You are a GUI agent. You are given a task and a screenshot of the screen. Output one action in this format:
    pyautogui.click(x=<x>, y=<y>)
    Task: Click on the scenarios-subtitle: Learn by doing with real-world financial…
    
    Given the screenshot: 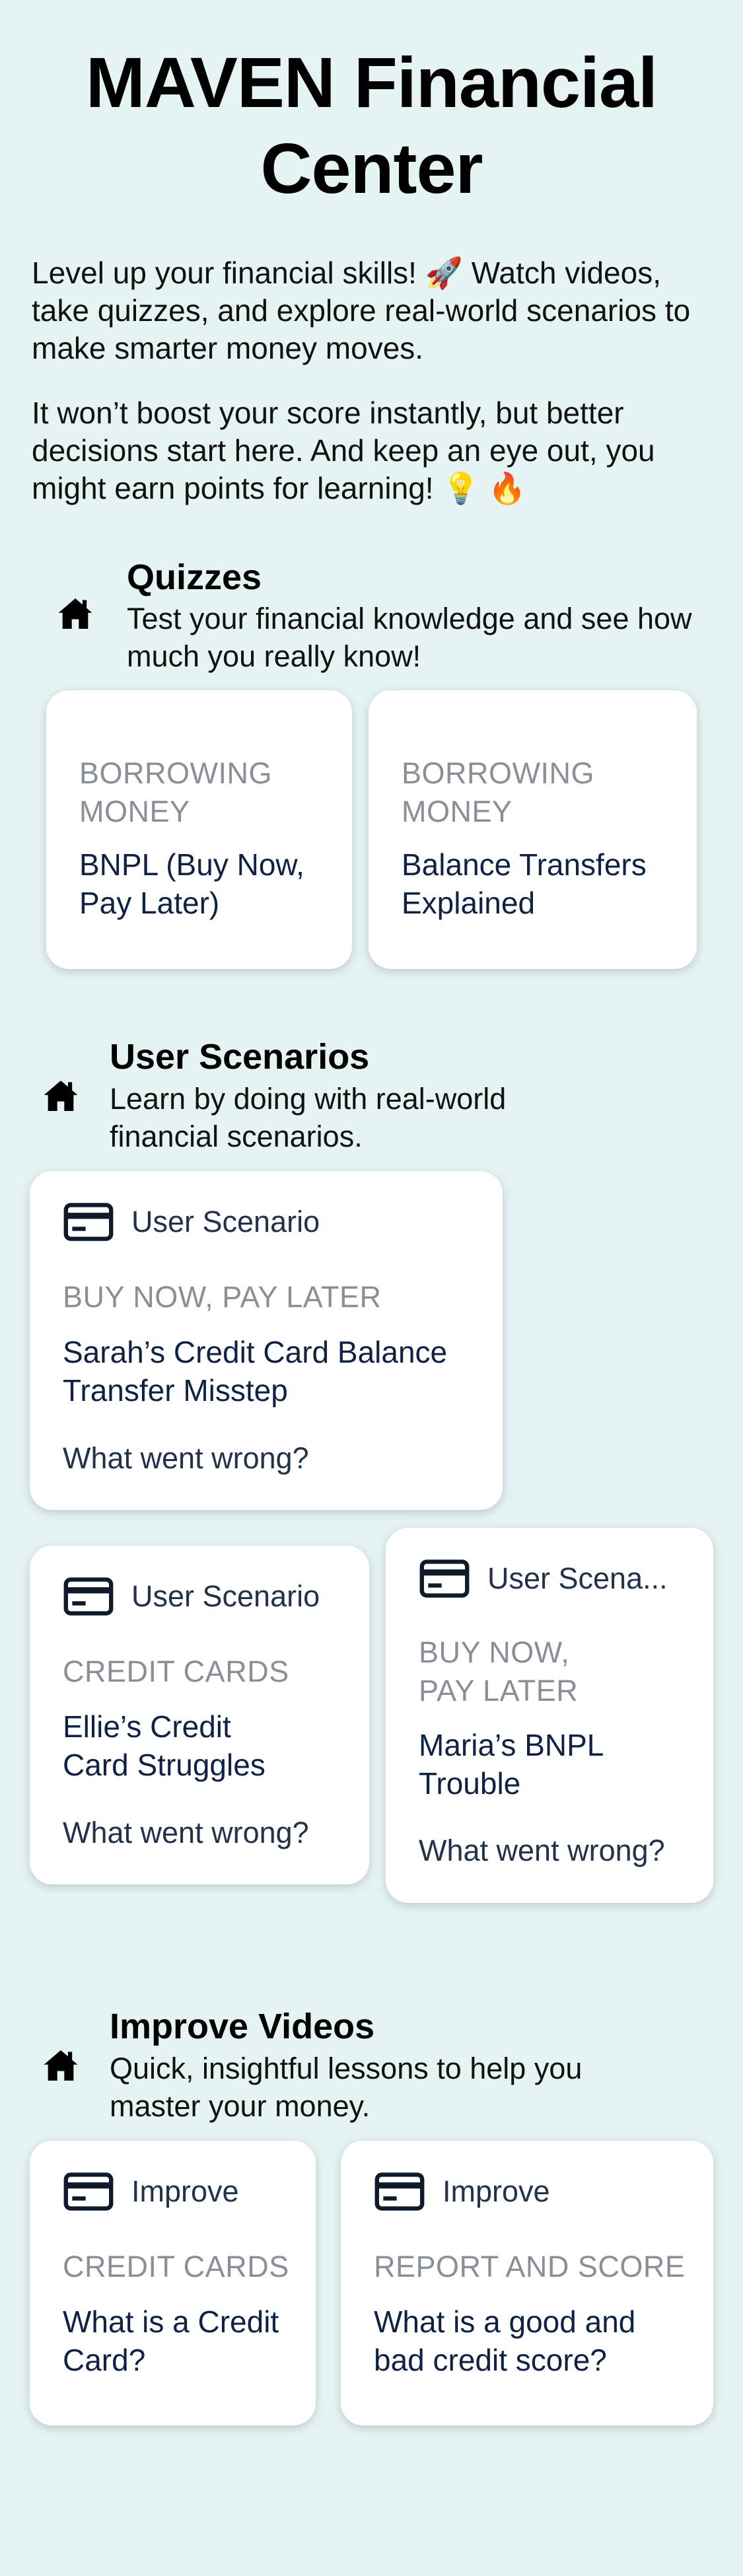 What is the action you would take?
    pyautogui.click(x=308, y=1117)
    